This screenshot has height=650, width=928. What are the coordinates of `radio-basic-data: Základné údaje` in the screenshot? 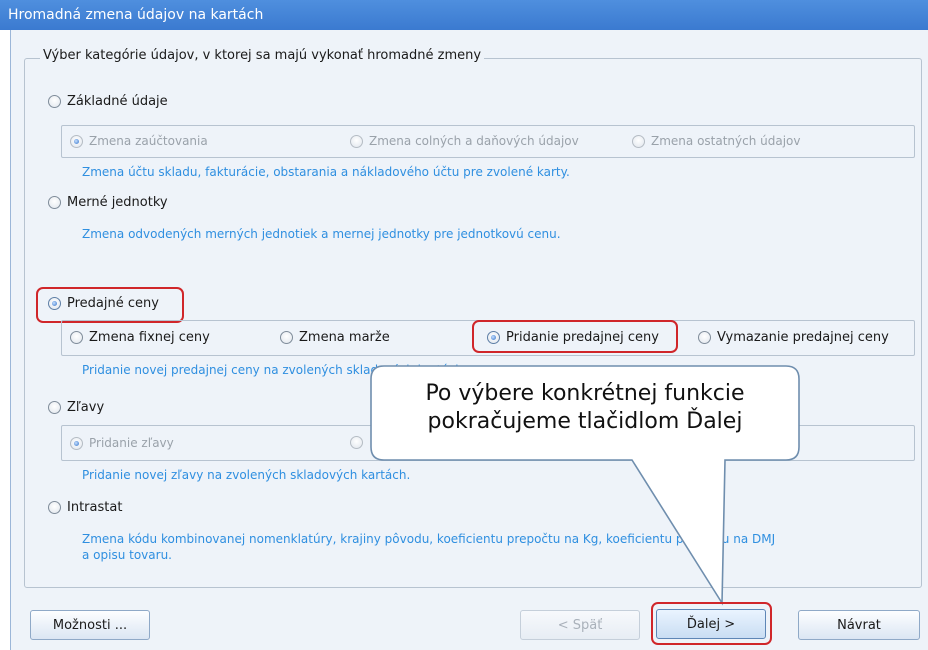 It's located at (108, 101).